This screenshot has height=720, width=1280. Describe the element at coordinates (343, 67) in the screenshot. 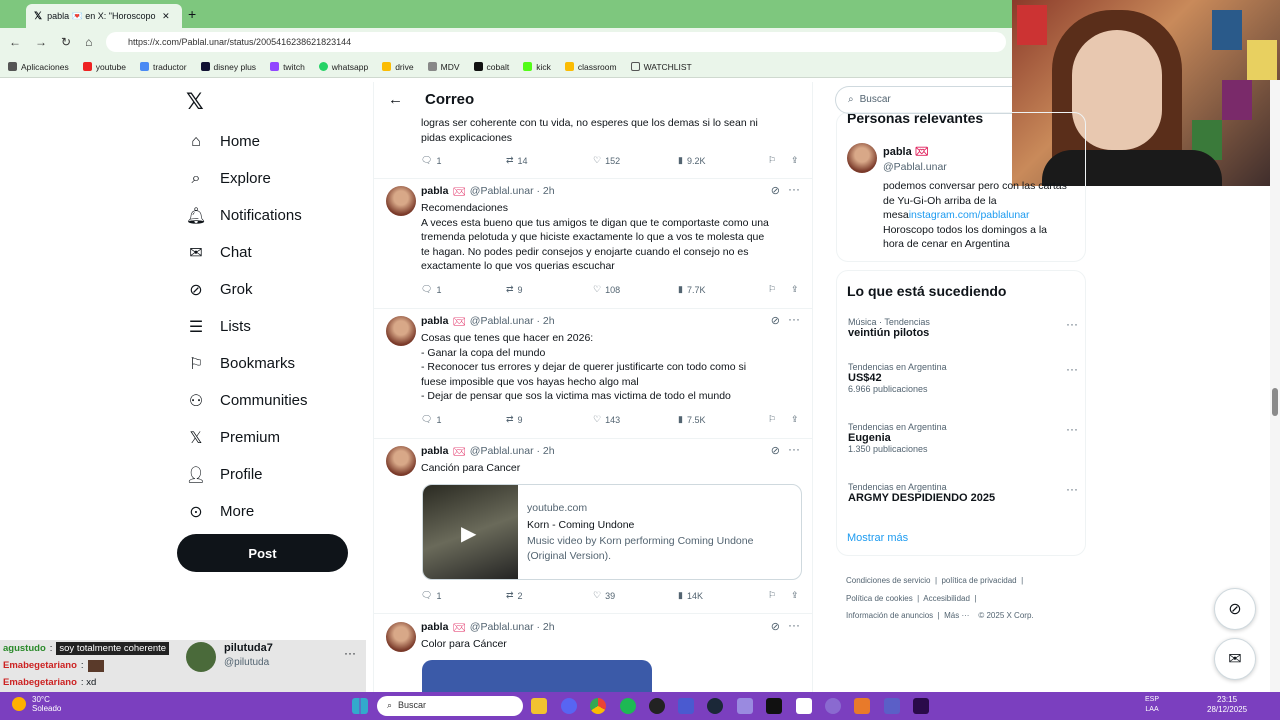

I see `bookmark-whatsapp: whatsapp` at that location.